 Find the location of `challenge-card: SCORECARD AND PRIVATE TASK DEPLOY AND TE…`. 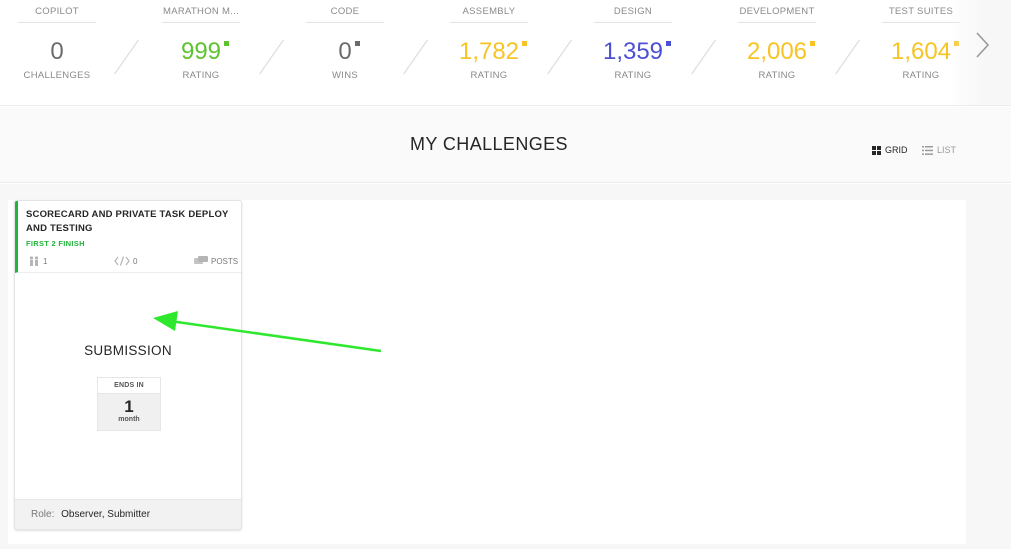

challenge-card: SCORECARD AND PRIVATE TASK DEPLOY AND TE… is located at coordinates (128, 365).